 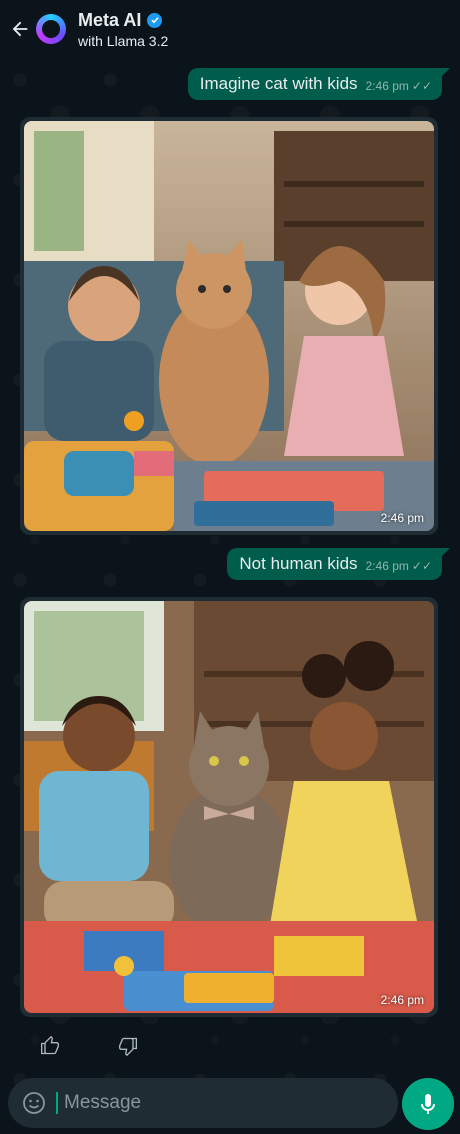 I want to click on outgoing-message: Not human kids 2:46 pm ✓✓, so click(x=338, y=564).